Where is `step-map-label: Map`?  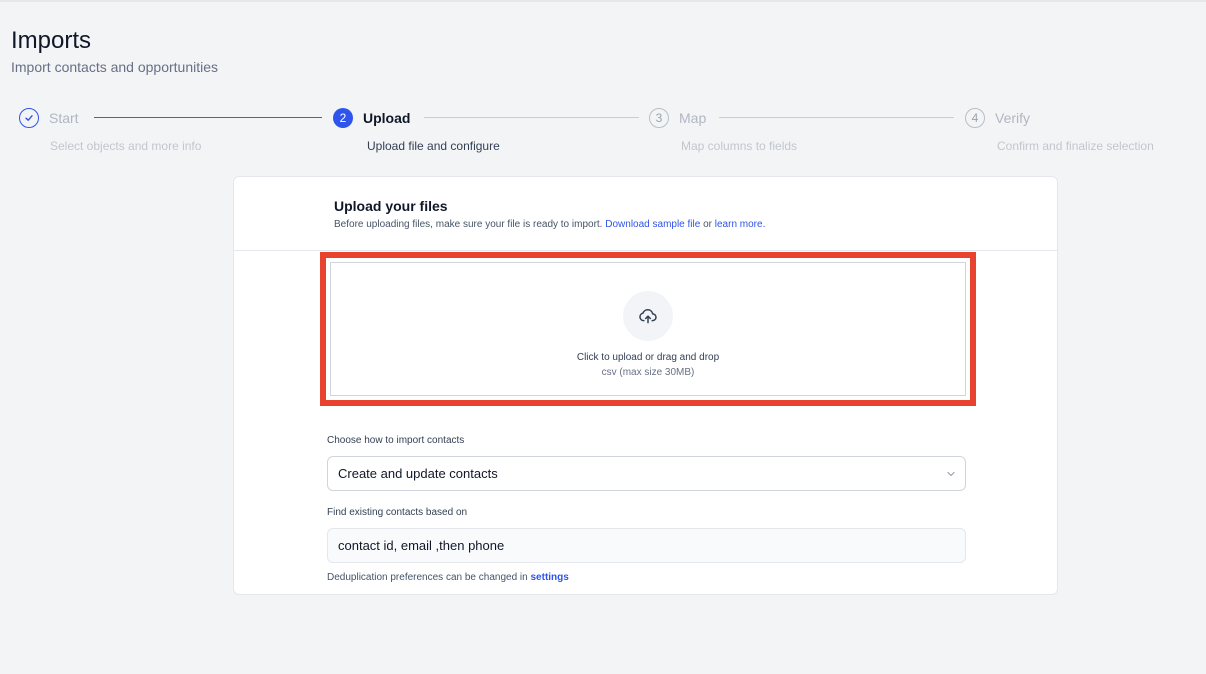
step-map-label: Map is located at coordinates (693, 118).